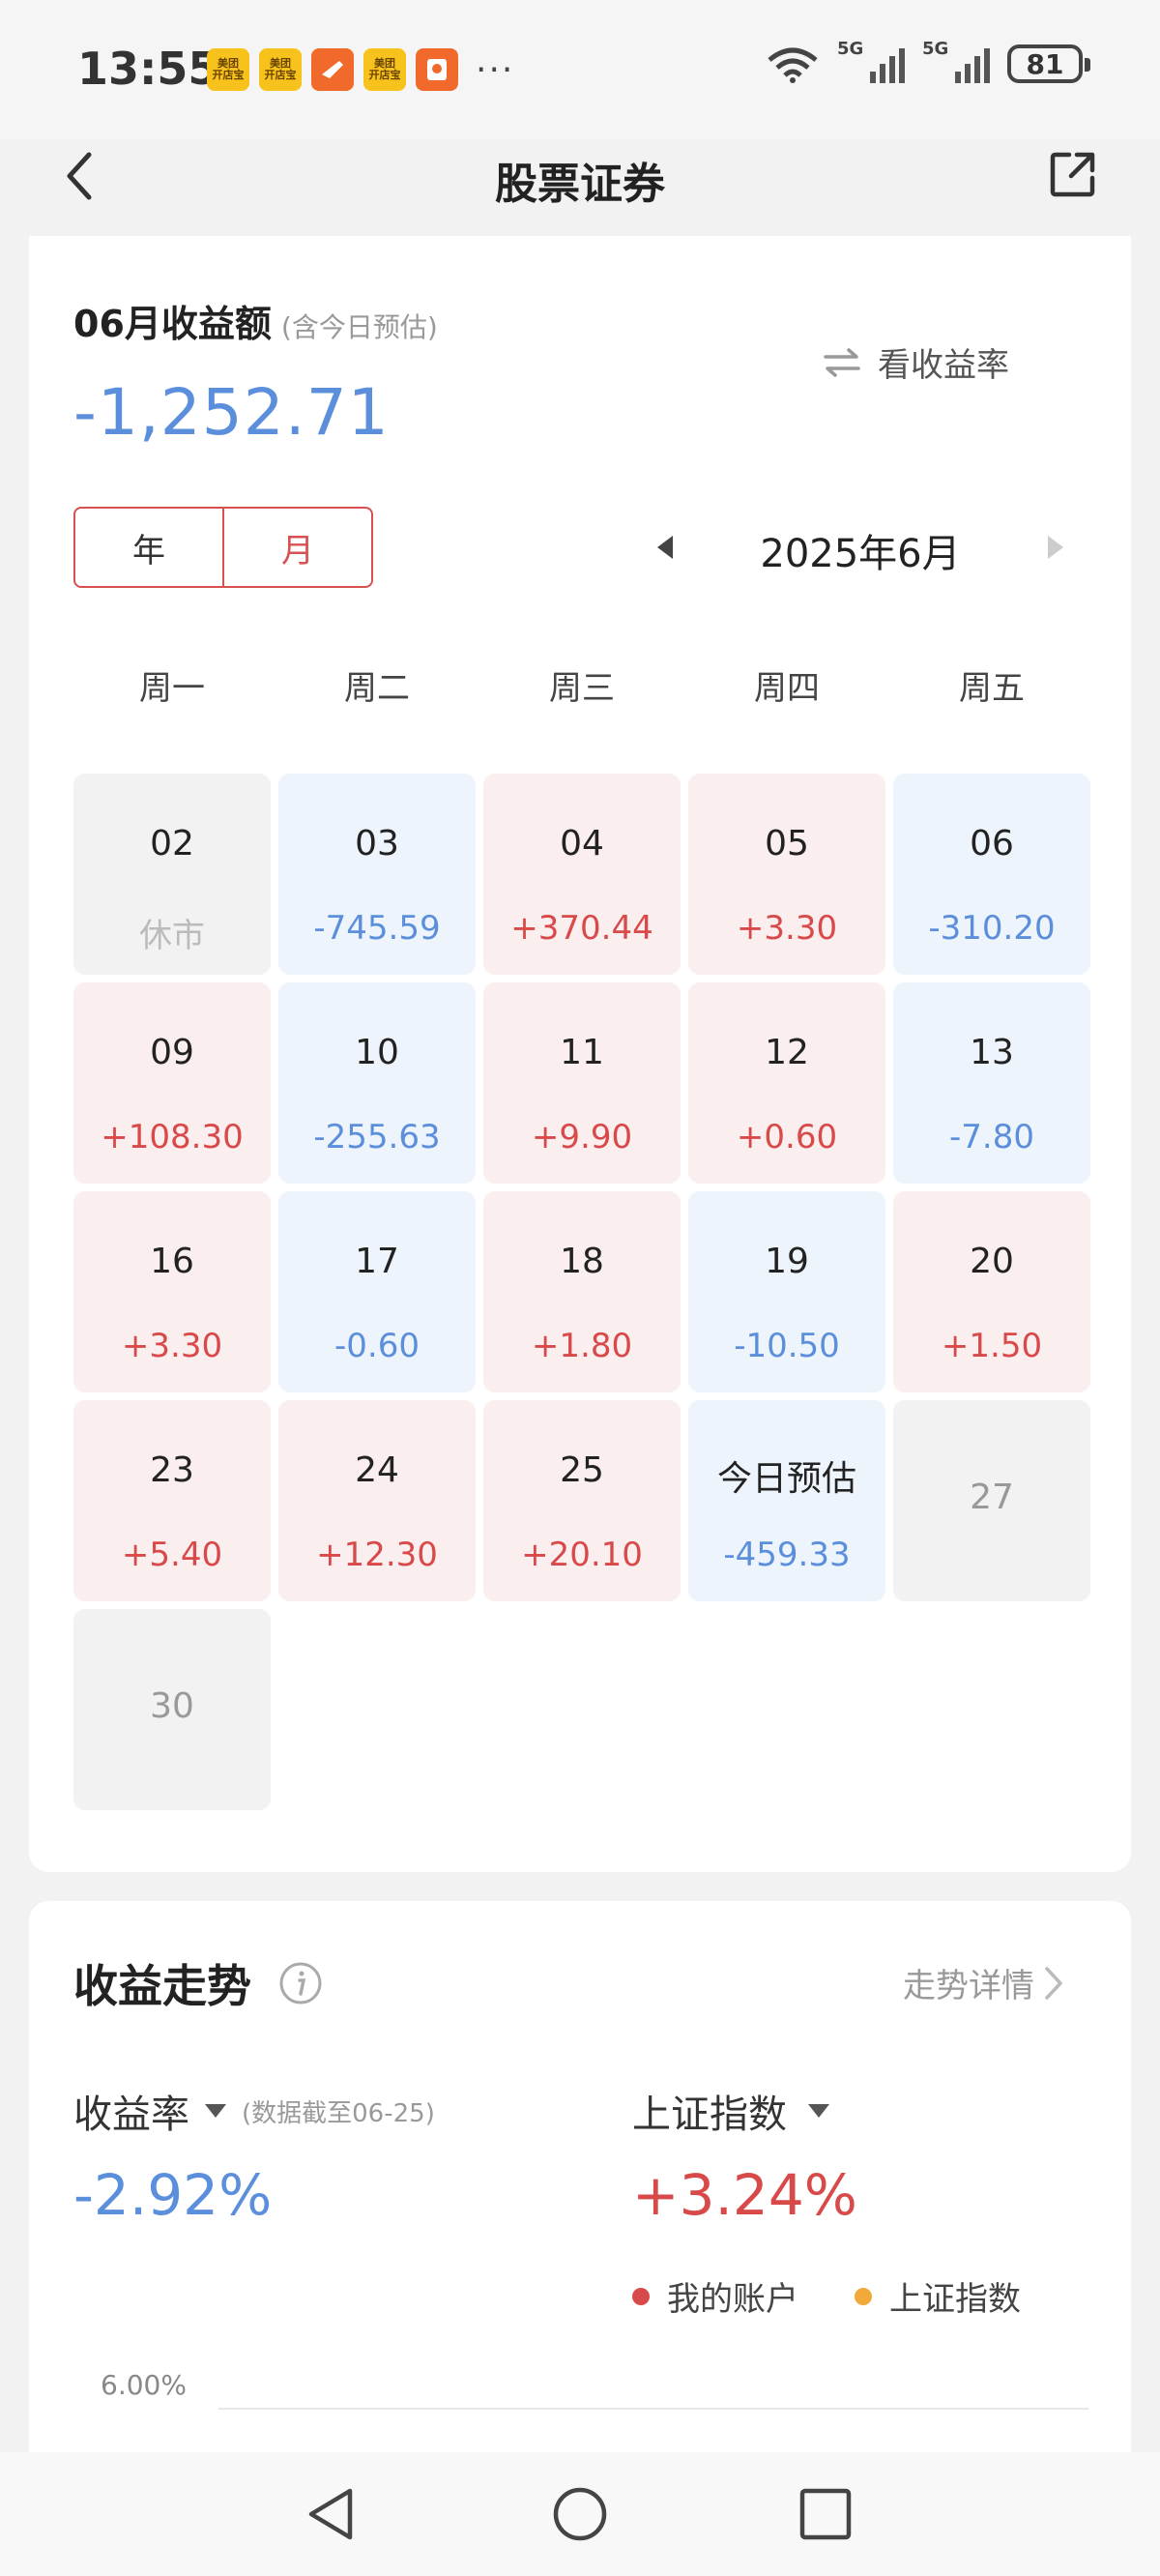  What do you see at coordinates (860, 549) in the screenshot?
I see `month-navigator: 2025年6月` at bounding box center [860, 549].